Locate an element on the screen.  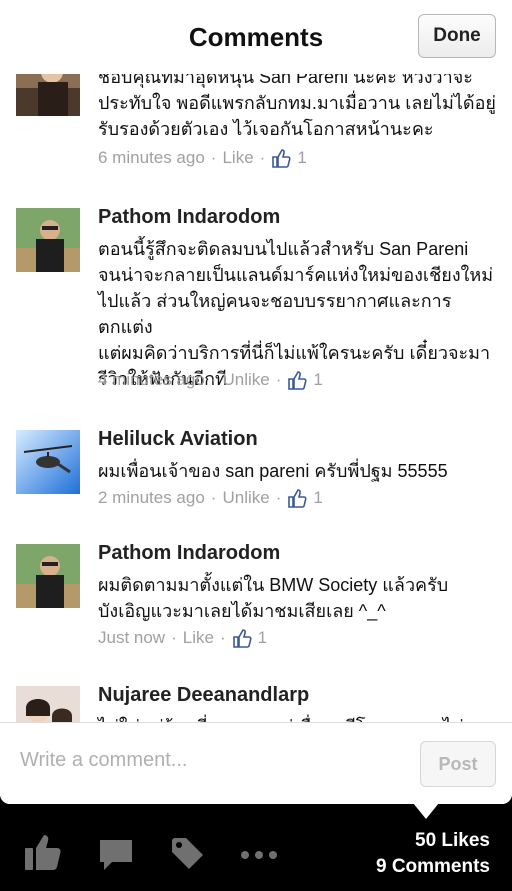
comment-meta: Just now · Like · 1 is located at coordinates (182, 638).